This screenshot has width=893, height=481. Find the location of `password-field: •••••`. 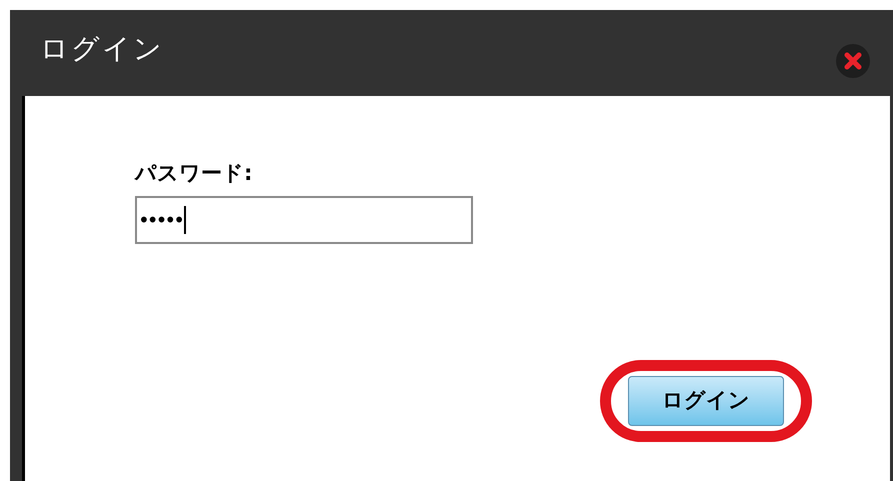

password-field: ••••• is located at coordinates (304, 220).